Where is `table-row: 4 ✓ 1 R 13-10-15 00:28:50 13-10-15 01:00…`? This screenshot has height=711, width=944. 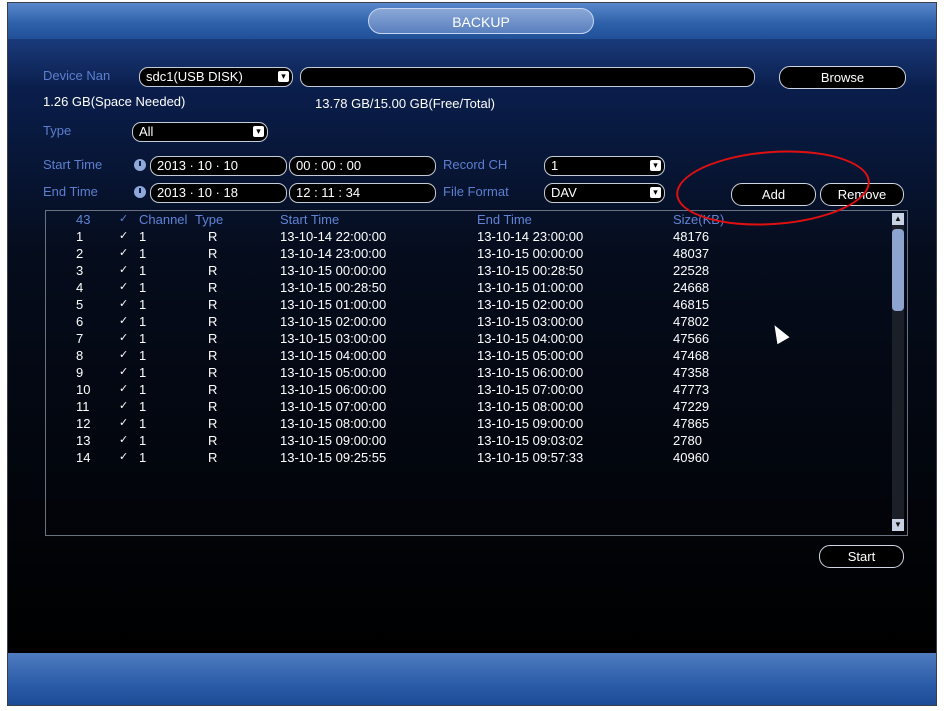 table-row: 4 ✓ 1 R 13-10-15 00:28:50 13-10-15 01:00… is located at coordinates (476, 287).